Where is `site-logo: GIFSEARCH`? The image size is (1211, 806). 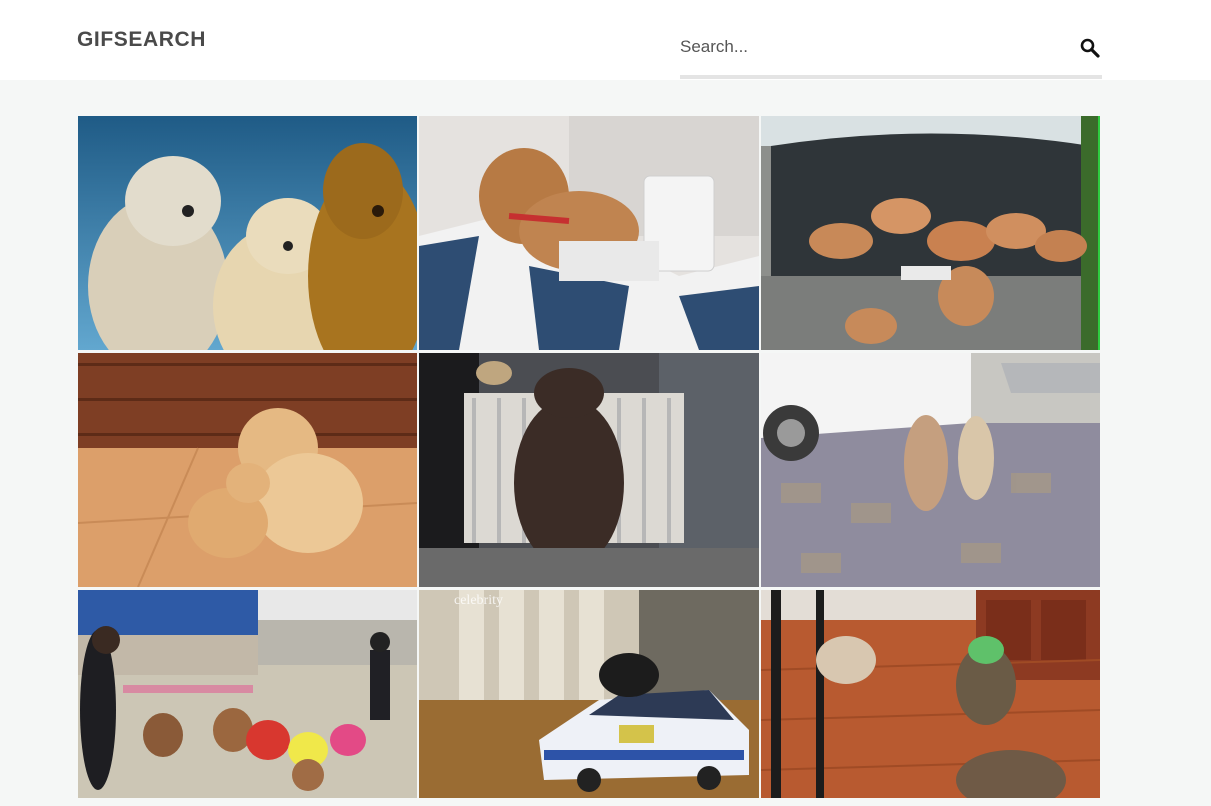
site-logo: GIFSEARCH is located at coordinates (141, 40).